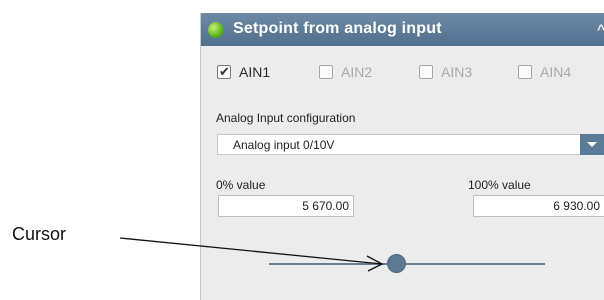  Describe the element at coordinates (251, 254) in the screenshot. I see `annotation-arrow` at that location.